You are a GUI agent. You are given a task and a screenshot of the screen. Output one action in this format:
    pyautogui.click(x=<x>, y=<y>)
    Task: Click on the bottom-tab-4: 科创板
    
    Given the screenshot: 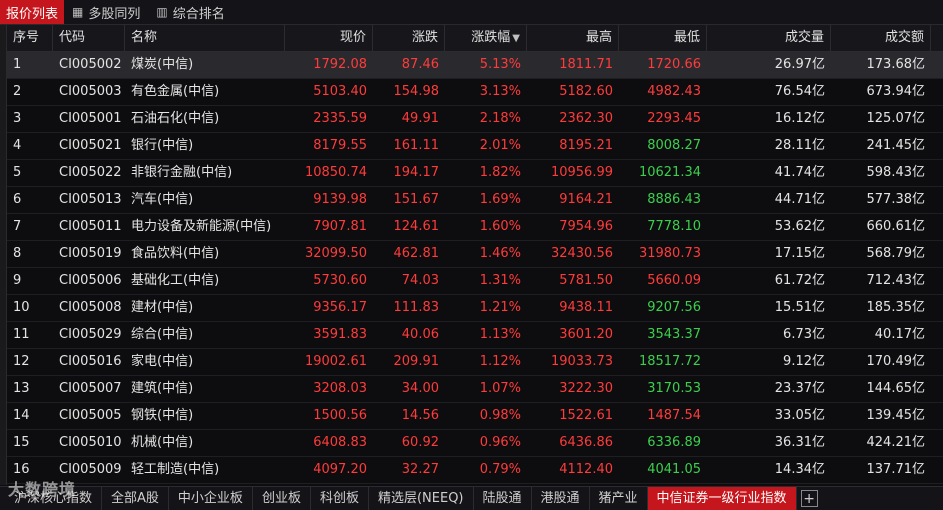 What is the action you would take?
    pyautogui.click(x=340, y=498)
    